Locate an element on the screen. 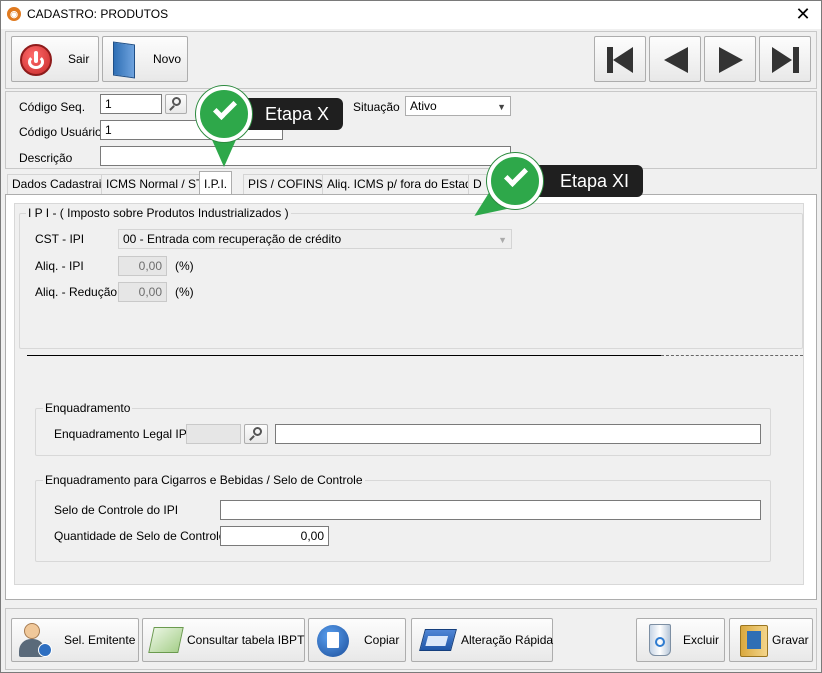 The width and height of the screenshot is (822, 673). code-seq-field: 1 is located at coordinates (131, 104).